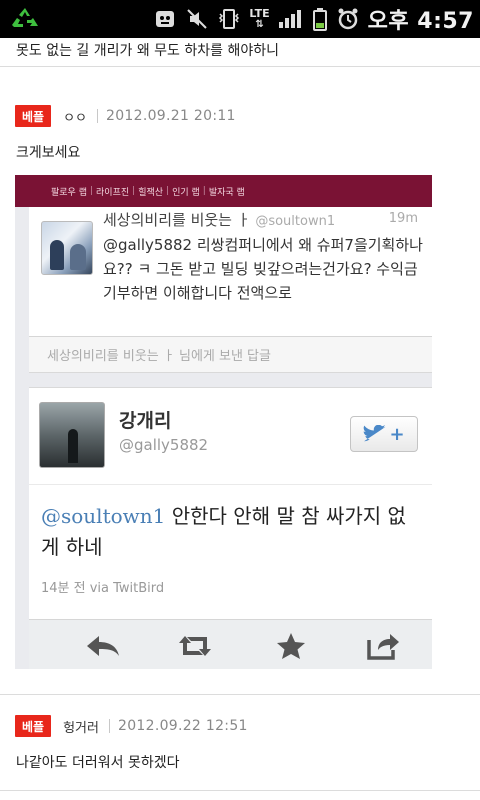 The height and width of the screenshot is (800, 480). What do you see at coordinates (98, 763) in the screenshot?
I see `comment-text: 나같아도 더러워서 못하겠다` at bounding box center [98, 763].